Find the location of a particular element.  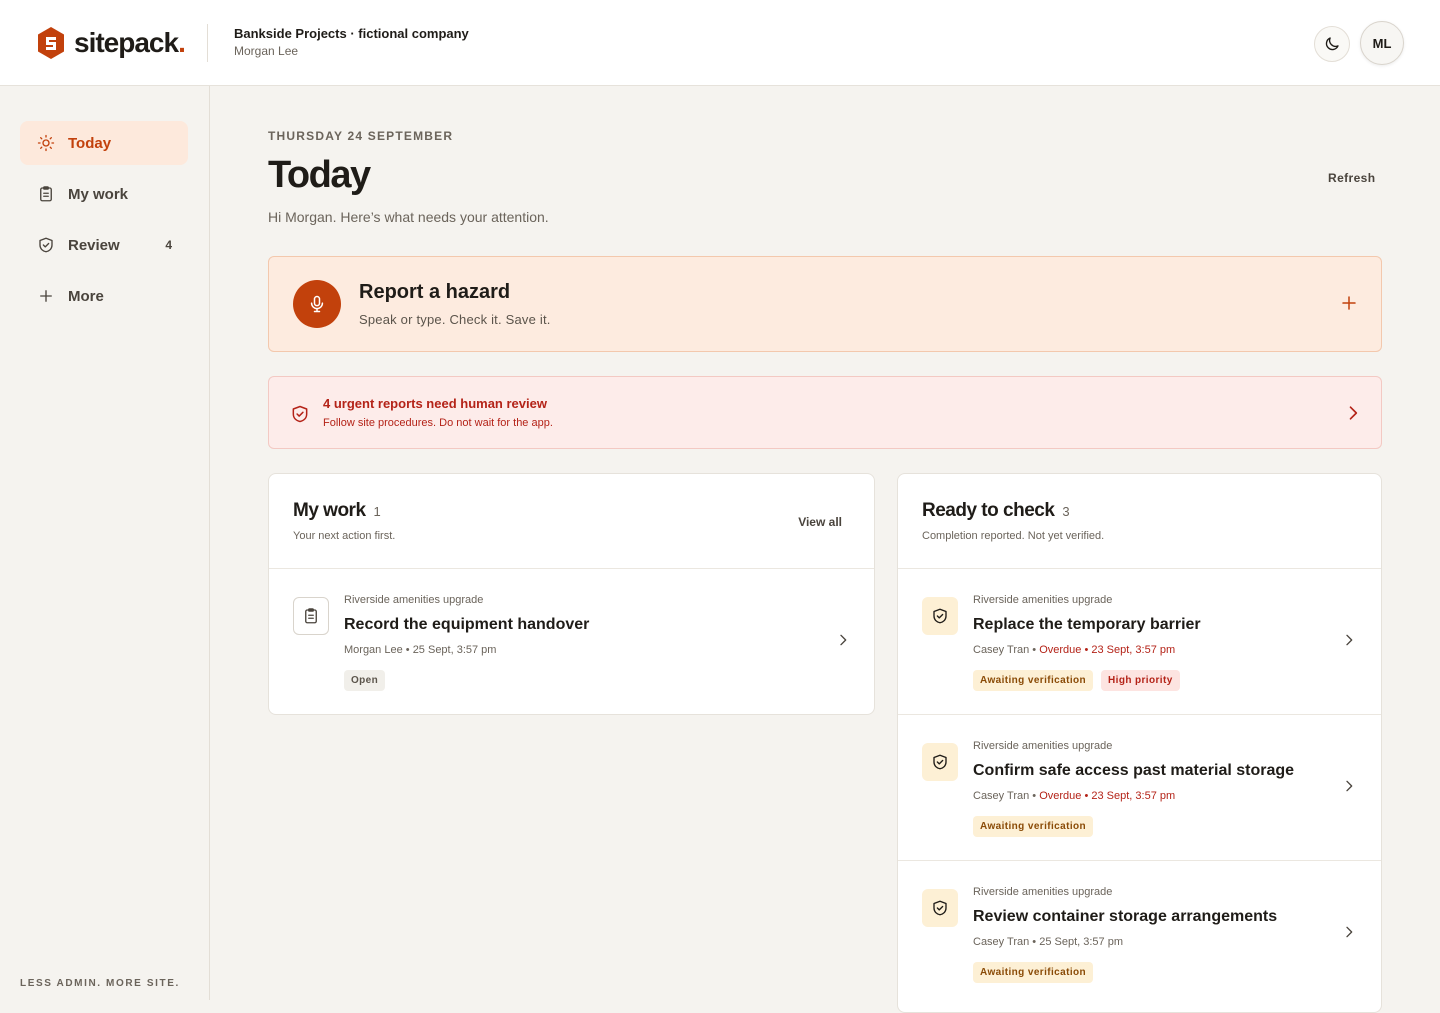

review-count-badge: 4 is located at coordinates (168, 245).